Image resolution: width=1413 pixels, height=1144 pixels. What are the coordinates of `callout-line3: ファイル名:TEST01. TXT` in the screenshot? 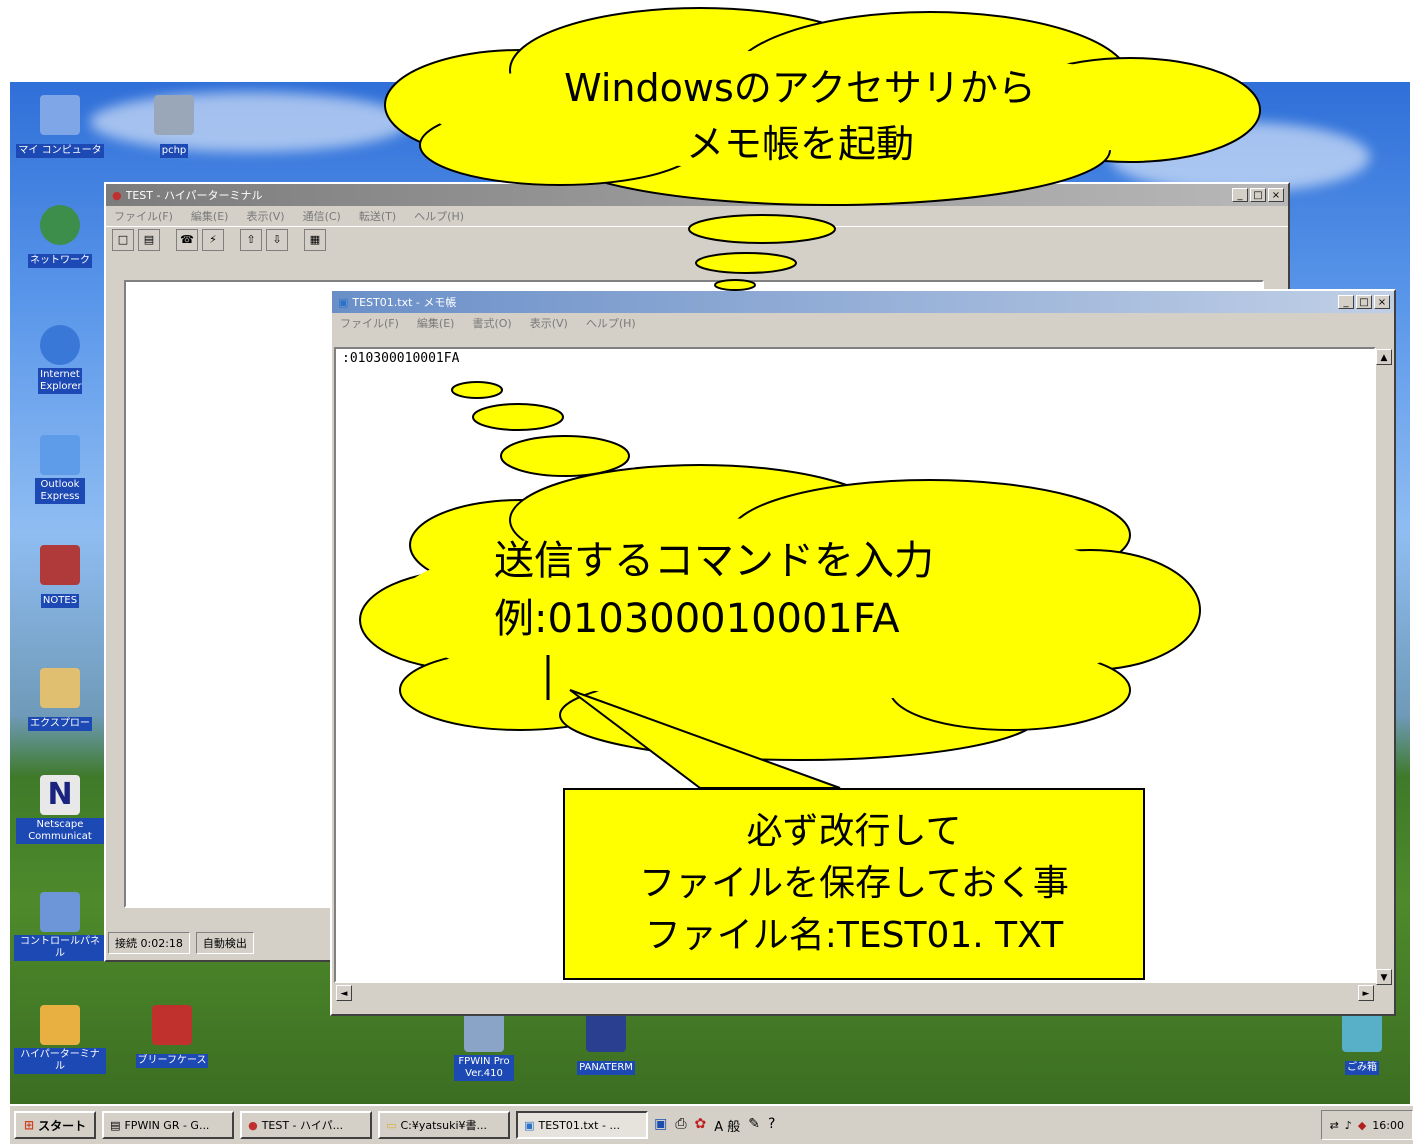 It's located at (854, 935).